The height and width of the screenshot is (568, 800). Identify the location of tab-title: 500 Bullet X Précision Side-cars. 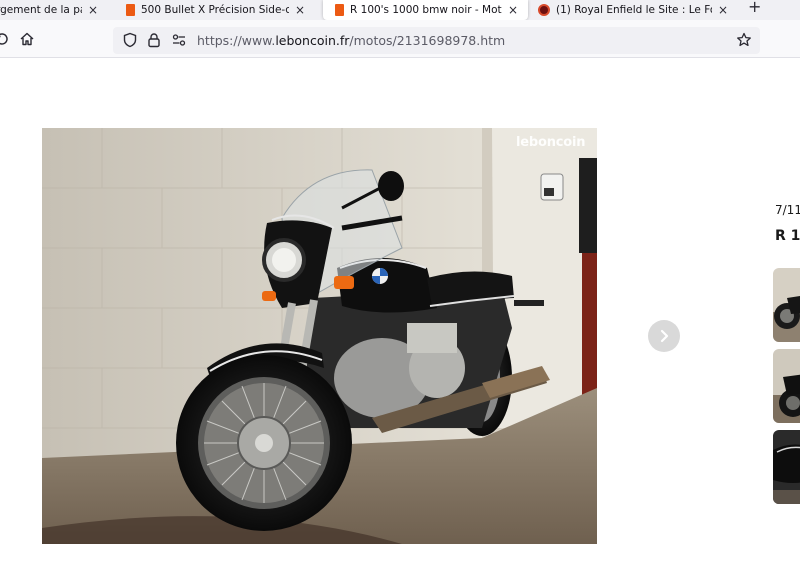
(215, 10).